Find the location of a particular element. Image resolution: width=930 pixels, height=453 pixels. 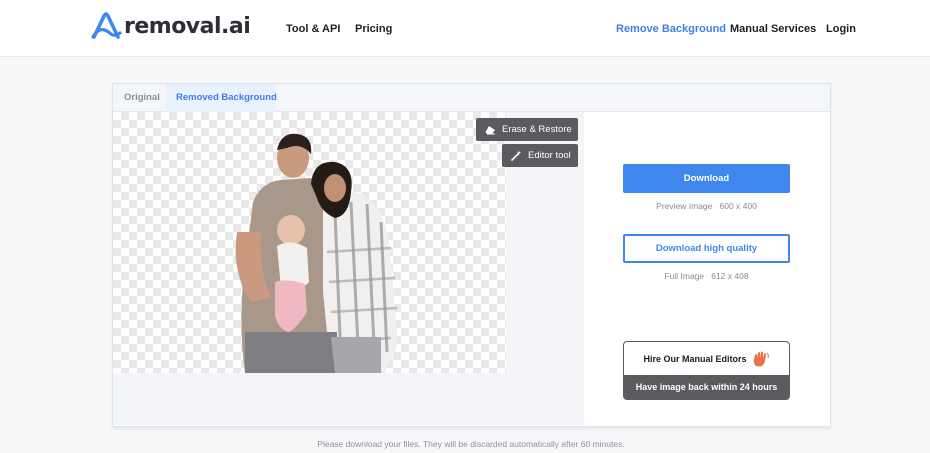

tab-original: Original is located at coordinates (142, 98).